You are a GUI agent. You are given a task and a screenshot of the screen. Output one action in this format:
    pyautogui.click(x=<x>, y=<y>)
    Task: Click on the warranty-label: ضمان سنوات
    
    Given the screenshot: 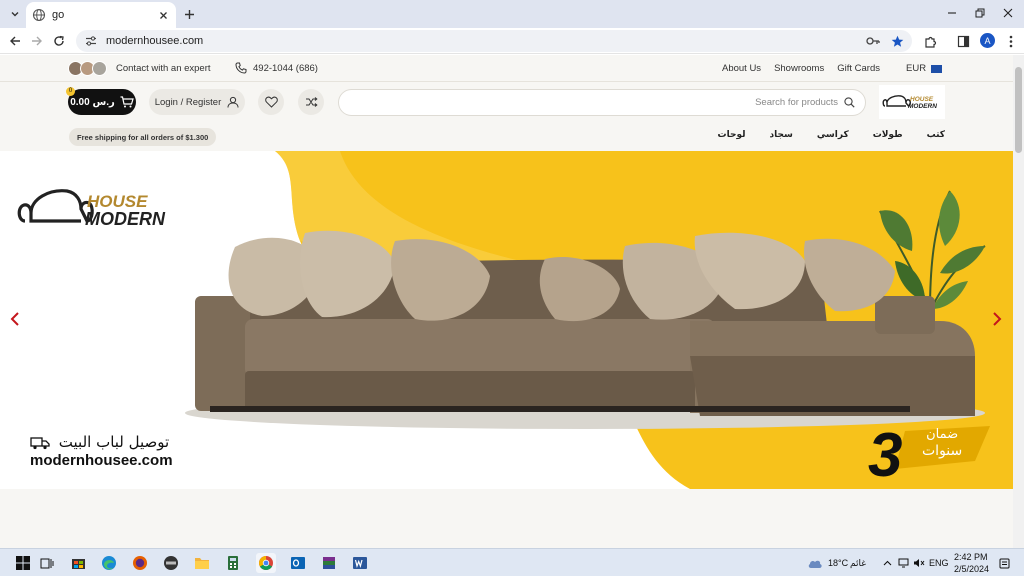 What is the action you would take?
    pyautogui.click(x=942, y=443)
    